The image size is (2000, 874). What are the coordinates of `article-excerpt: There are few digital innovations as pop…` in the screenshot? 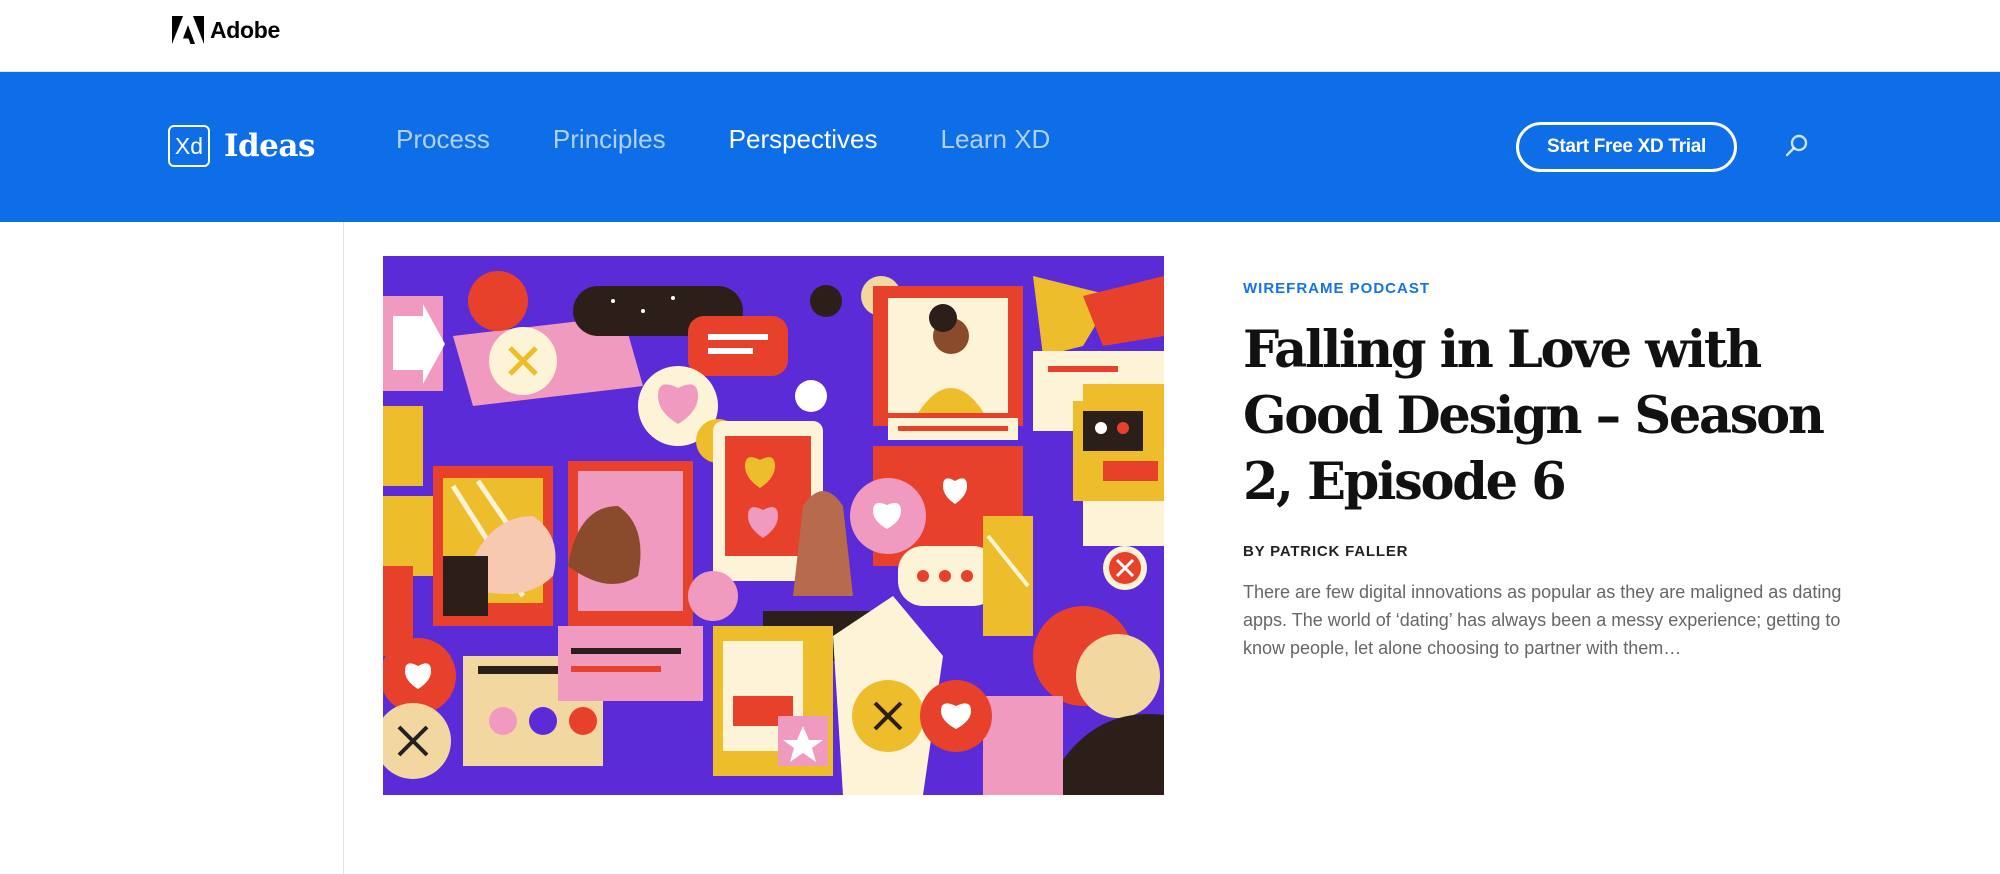 It's located at (1542, 620).